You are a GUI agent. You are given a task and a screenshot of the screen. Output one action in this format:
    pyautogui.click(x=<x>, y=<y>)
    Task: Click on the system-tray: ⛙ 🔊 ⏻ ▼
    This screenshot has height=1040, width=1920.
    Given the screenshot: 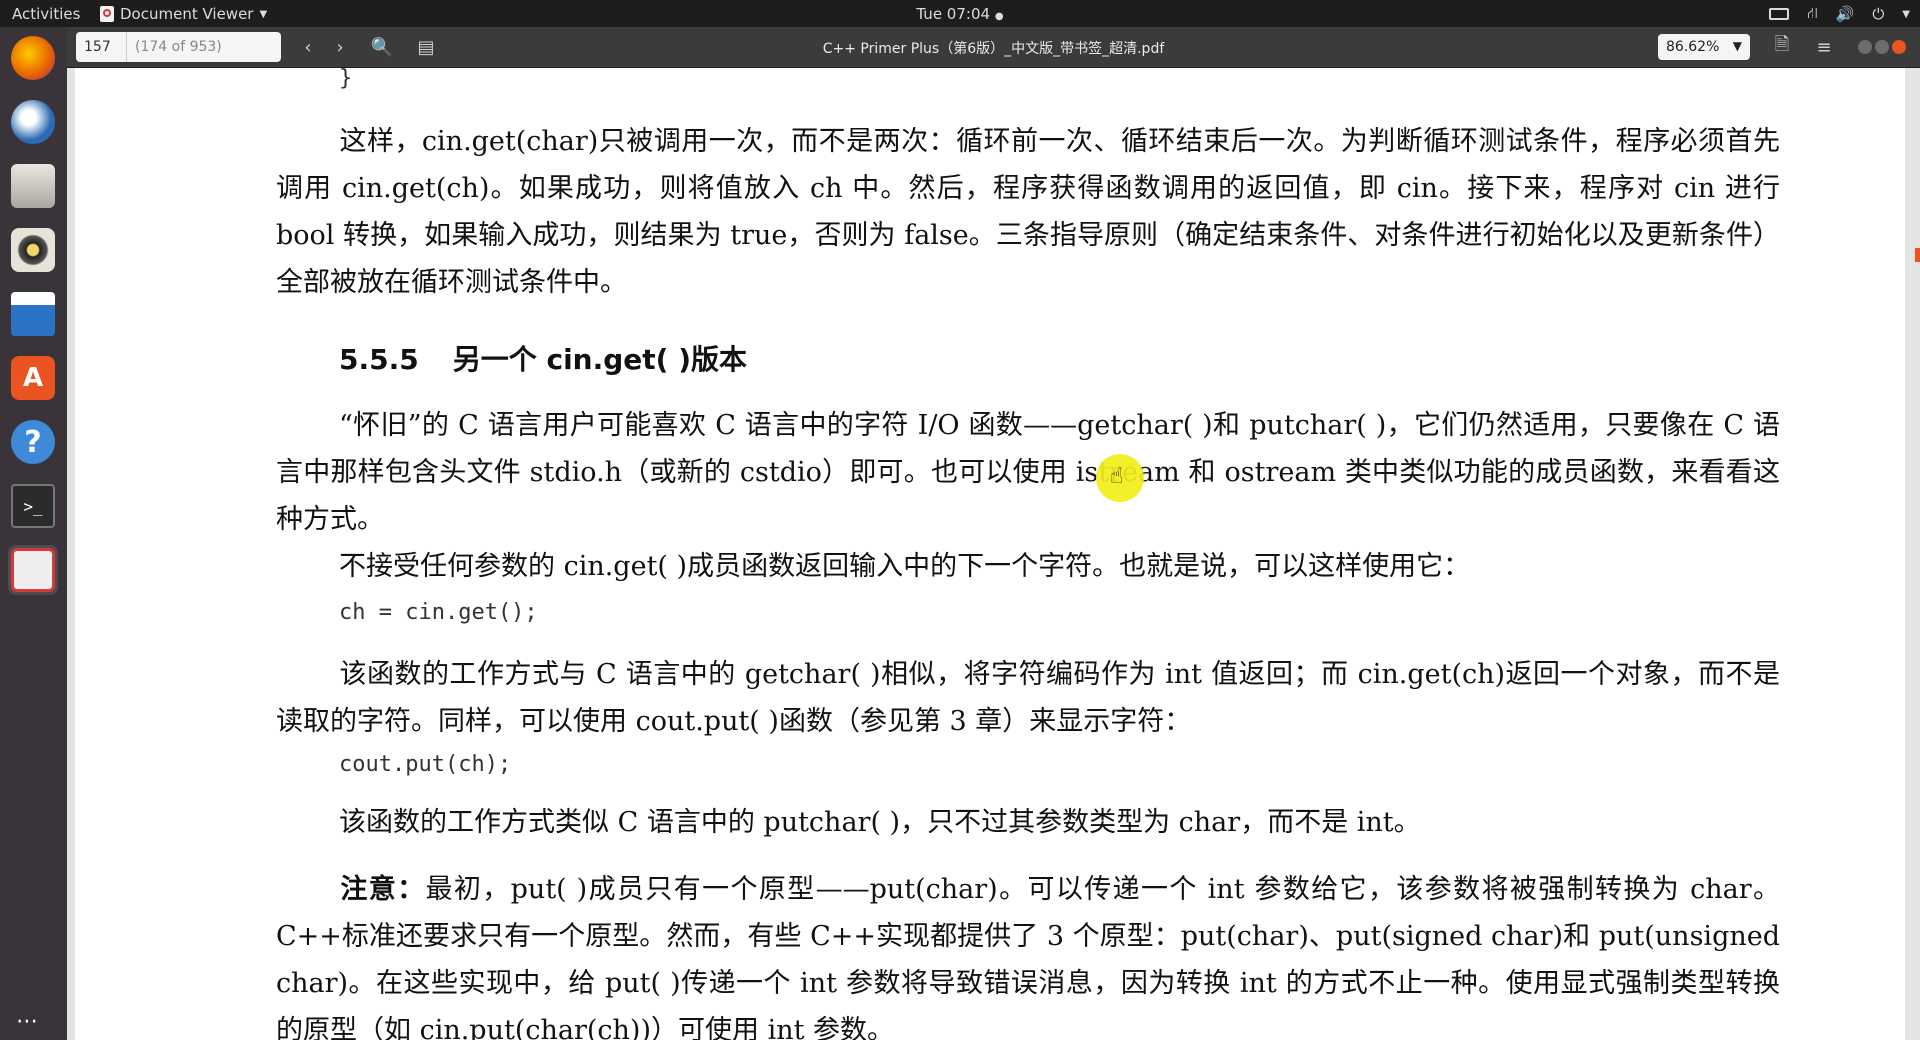 What is the action you would take?
    pyautogui.click(x=1839, y=14)
    